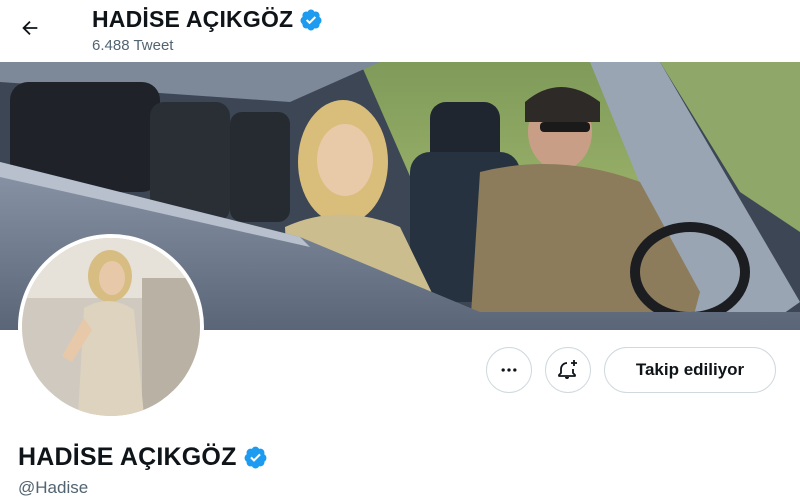 This screenshot has width=800, height=500. I want to click on notifications-button, so click(568, 370).